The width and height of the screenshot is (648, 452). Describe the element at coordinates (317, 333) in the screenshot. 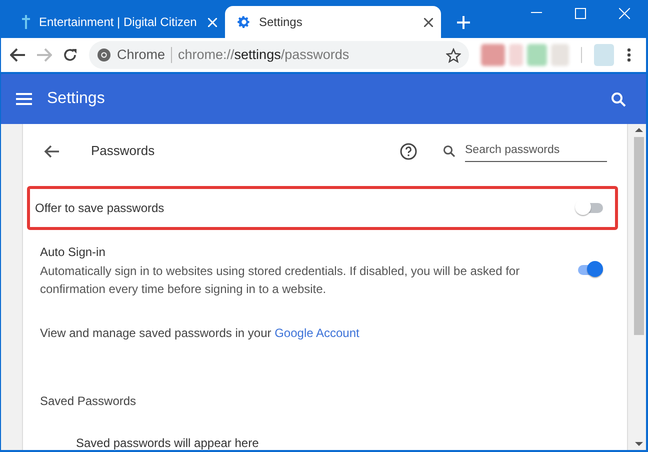

I see `google-account-link: Google Account` at that location.